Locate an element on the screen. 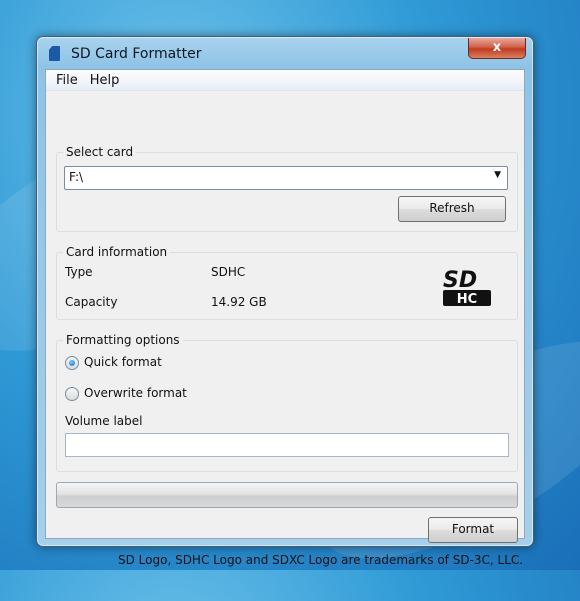 This screenshot has height=601, width=580. select-card-legend: Select card is located at coordinates (100, 152).